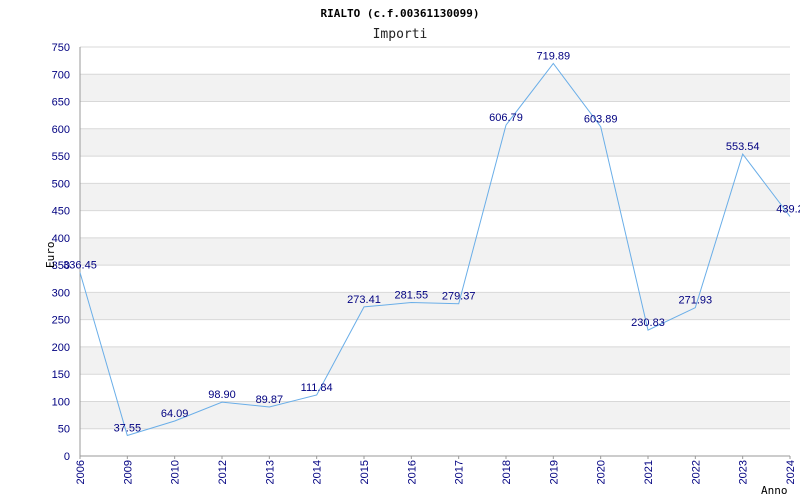 This screenshot has width=800, height=500. I want to click on y-tick-label: 450, so click(61, 212).